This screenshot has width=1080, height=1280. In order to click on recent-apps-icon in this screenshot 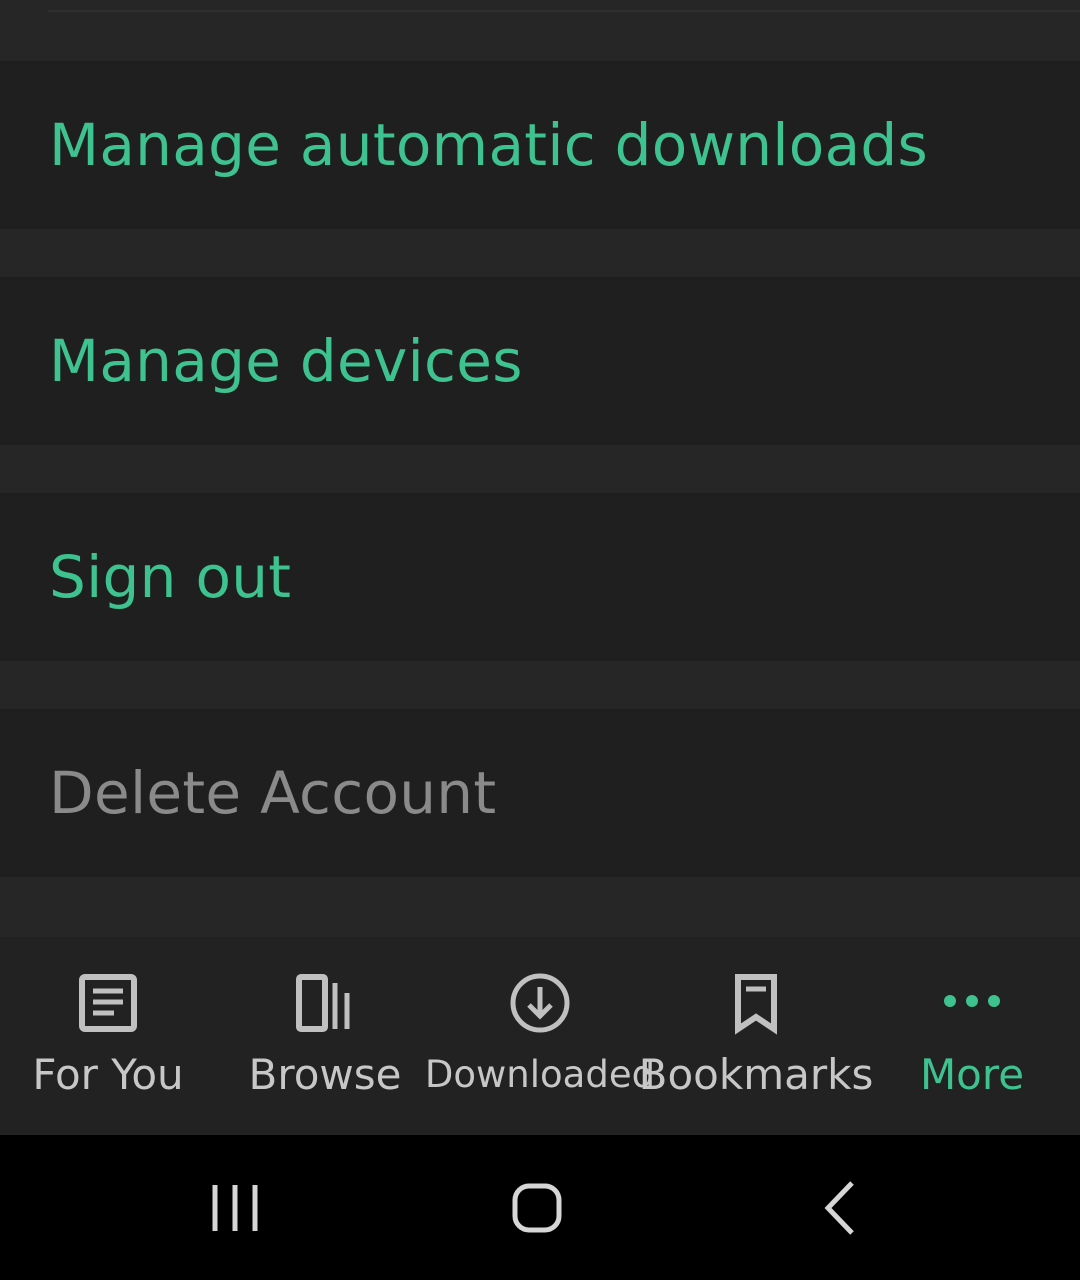, I will do `click(235, 1208)`.